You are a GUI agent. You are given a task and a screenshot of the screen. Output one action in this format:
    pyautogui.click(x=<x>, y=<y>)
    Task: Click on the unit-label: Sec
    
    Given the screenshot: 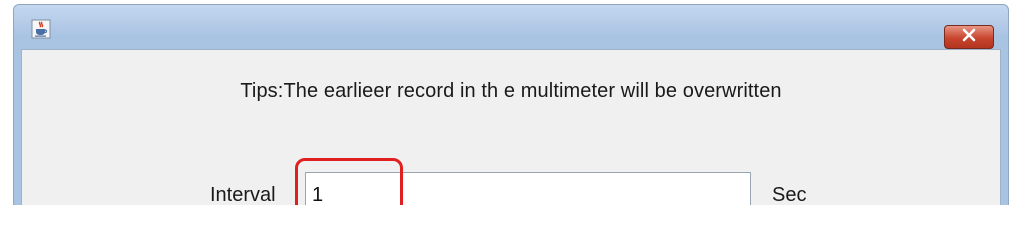 What is the action you would take?
    pyautogui.click(x=789, y=194)
    